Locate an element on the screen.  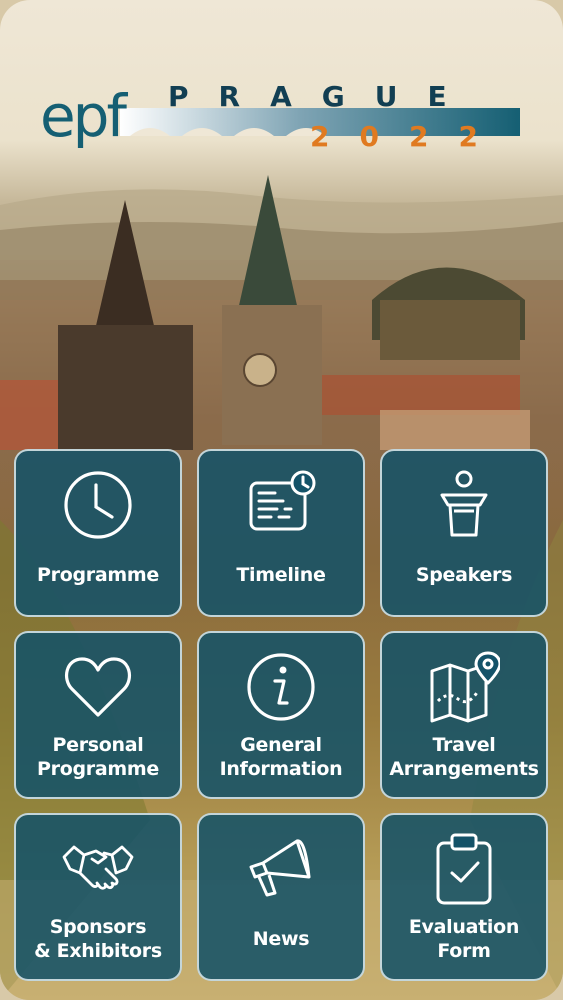
logo-year-text: 2022 is located at coordinates (409, 136).